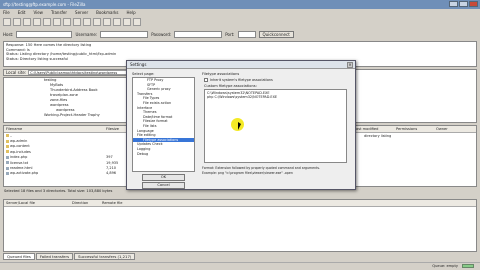  I want to click on dialog-title: Settings, so click(138, 64).